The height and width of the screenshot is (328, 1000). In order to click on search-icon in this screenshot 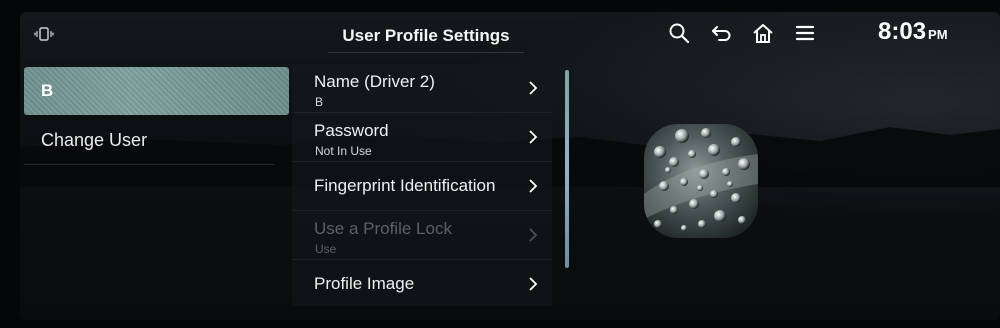, I will do `click(679, 33)`.